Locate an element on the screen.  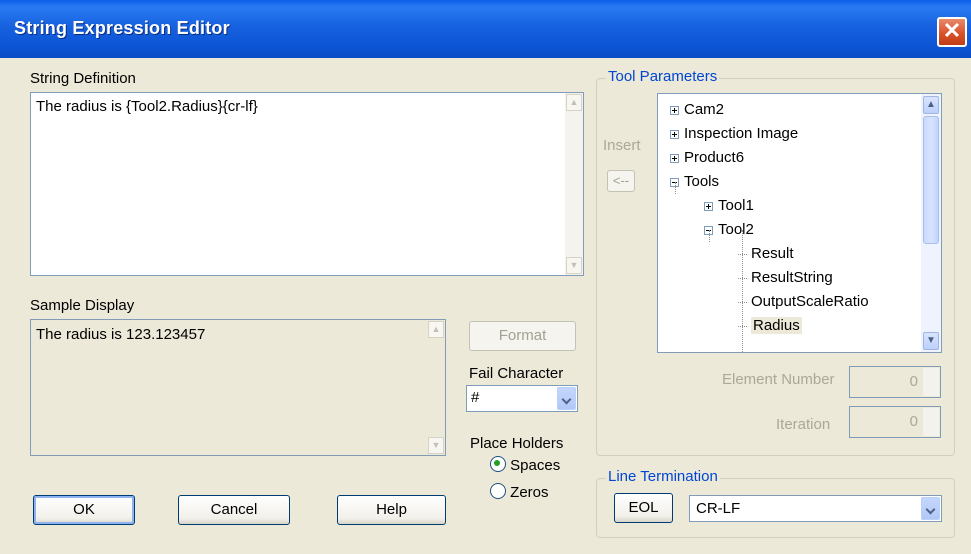
tree-item-label: Tools is located at coordinates (702, 181).